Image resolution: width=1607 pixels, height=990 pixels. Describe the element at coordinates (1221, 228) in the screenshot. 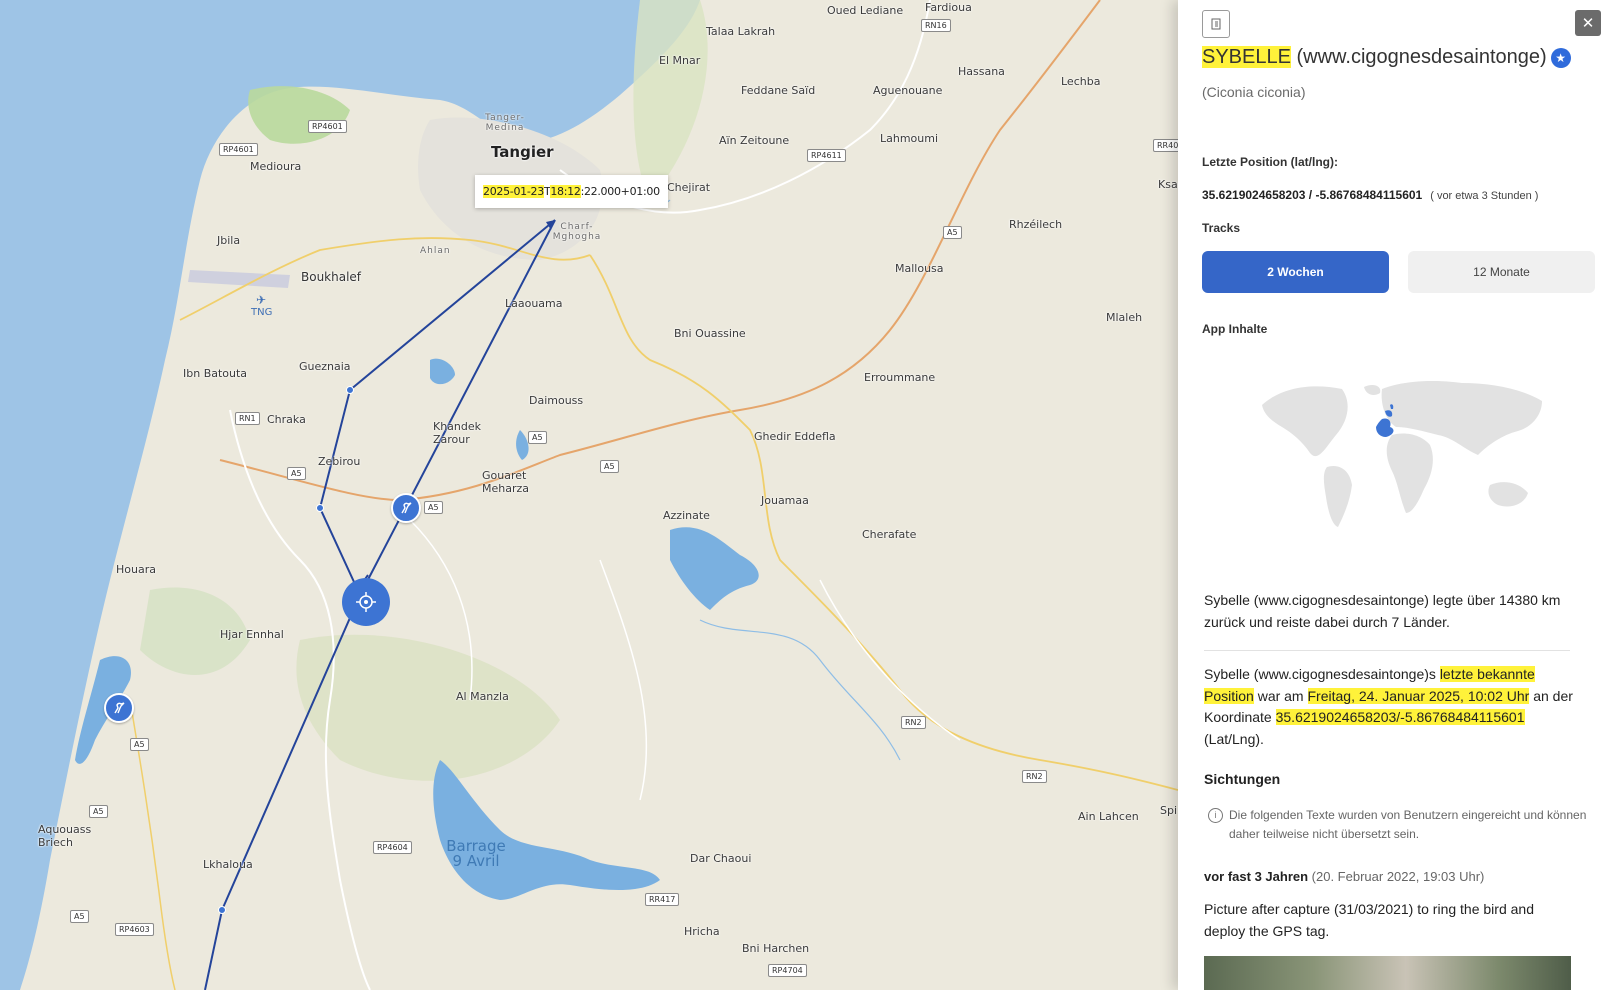

I see `tracks-label: Tracks` at that location.